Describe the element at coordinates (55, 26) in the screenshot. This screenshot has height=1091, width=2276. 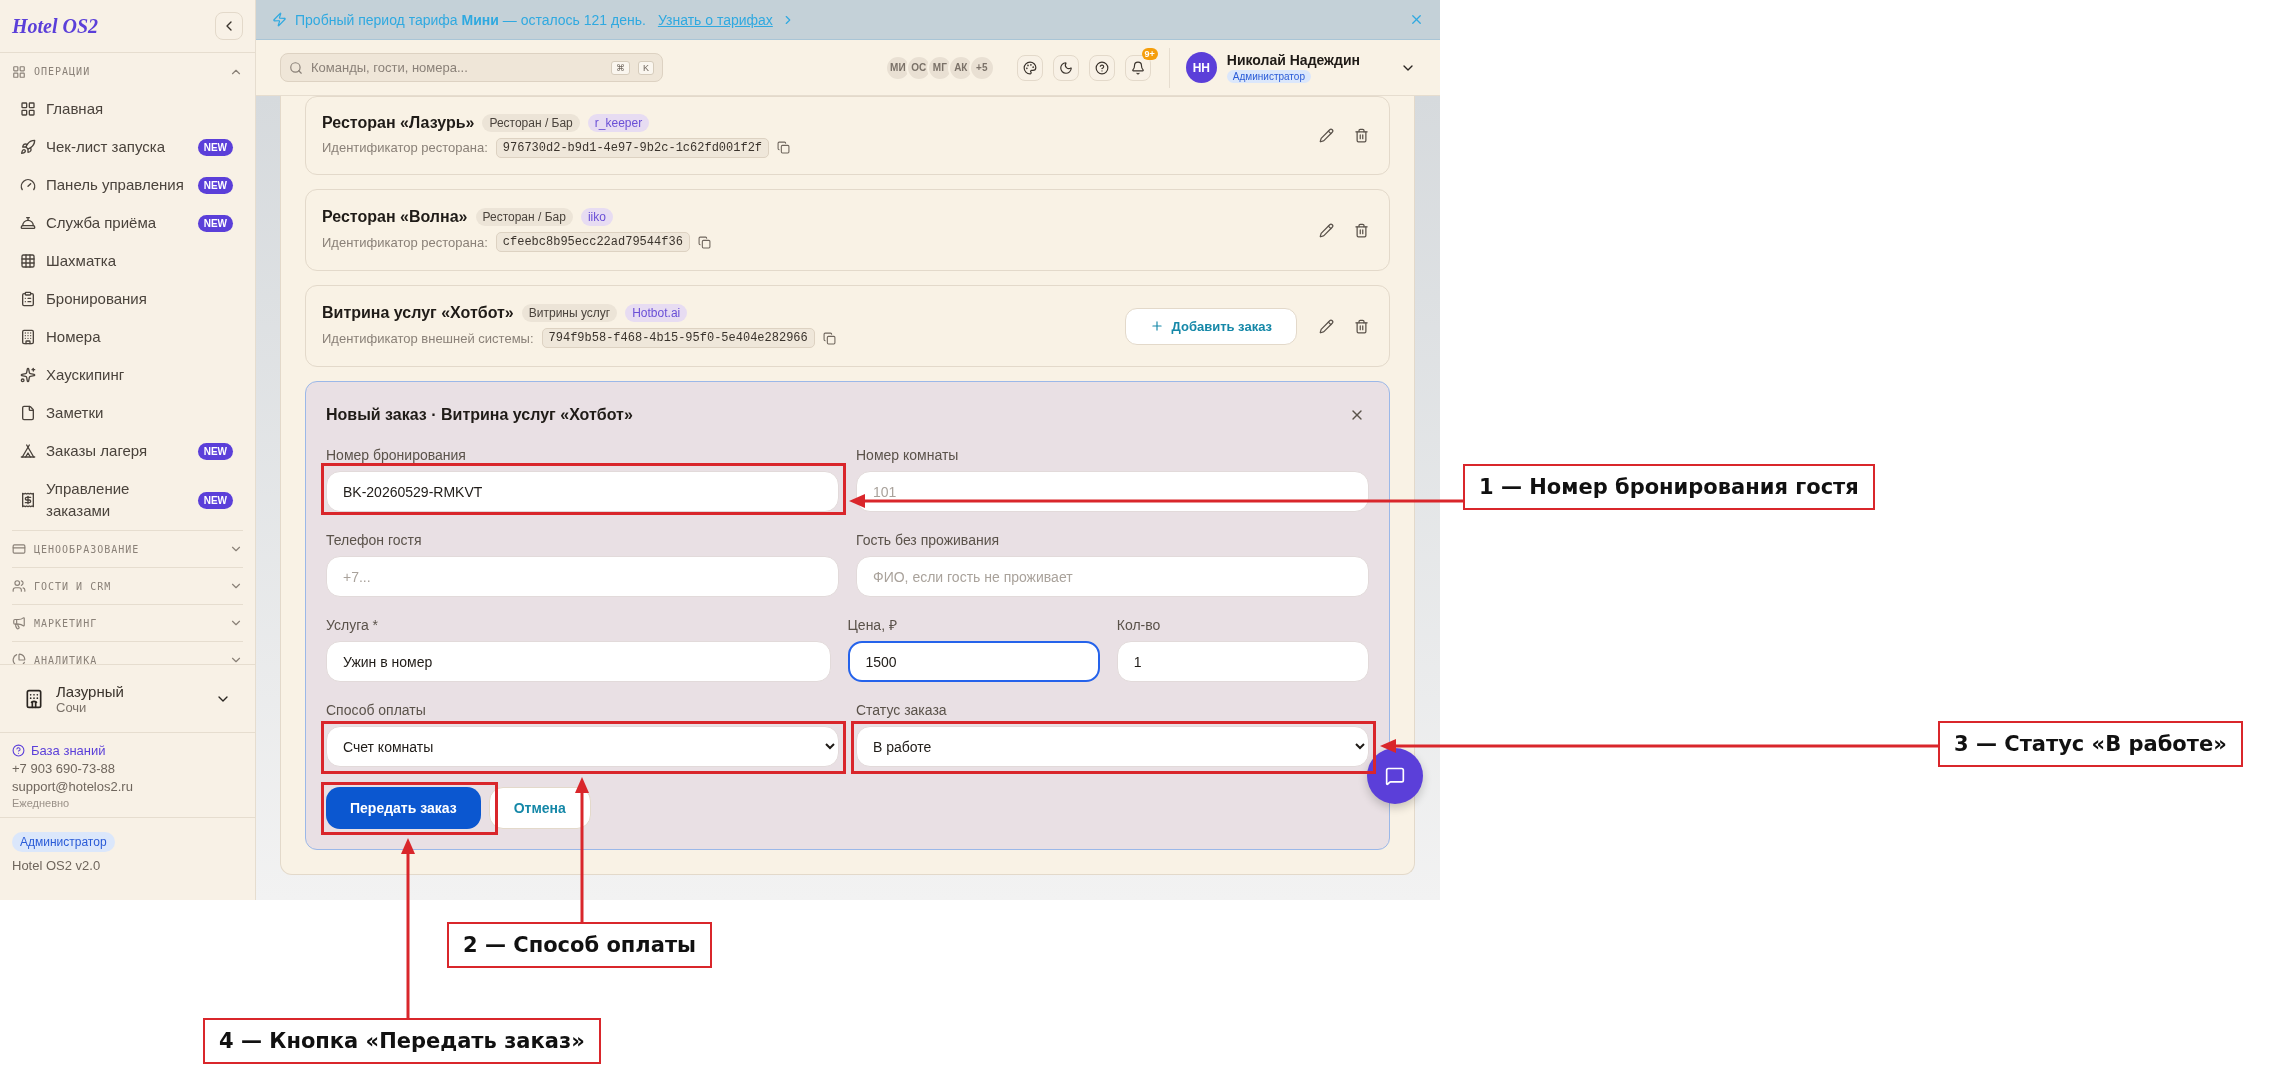
I see `logo: Hotel OS2` at that location.